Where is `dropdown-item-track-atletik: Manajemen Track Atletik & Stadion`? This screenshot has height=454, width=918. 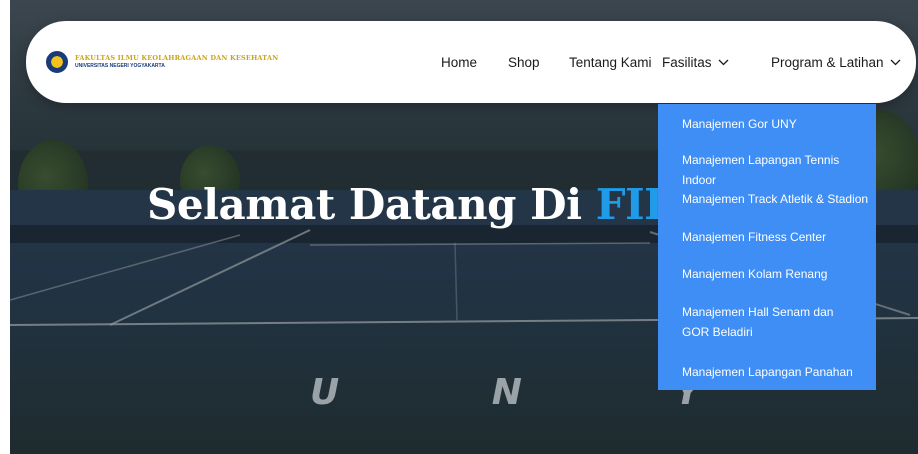 dropdown-item-track-atletik: Manajemen Track Atletik & Stadion is located at coordinates (777, 199).